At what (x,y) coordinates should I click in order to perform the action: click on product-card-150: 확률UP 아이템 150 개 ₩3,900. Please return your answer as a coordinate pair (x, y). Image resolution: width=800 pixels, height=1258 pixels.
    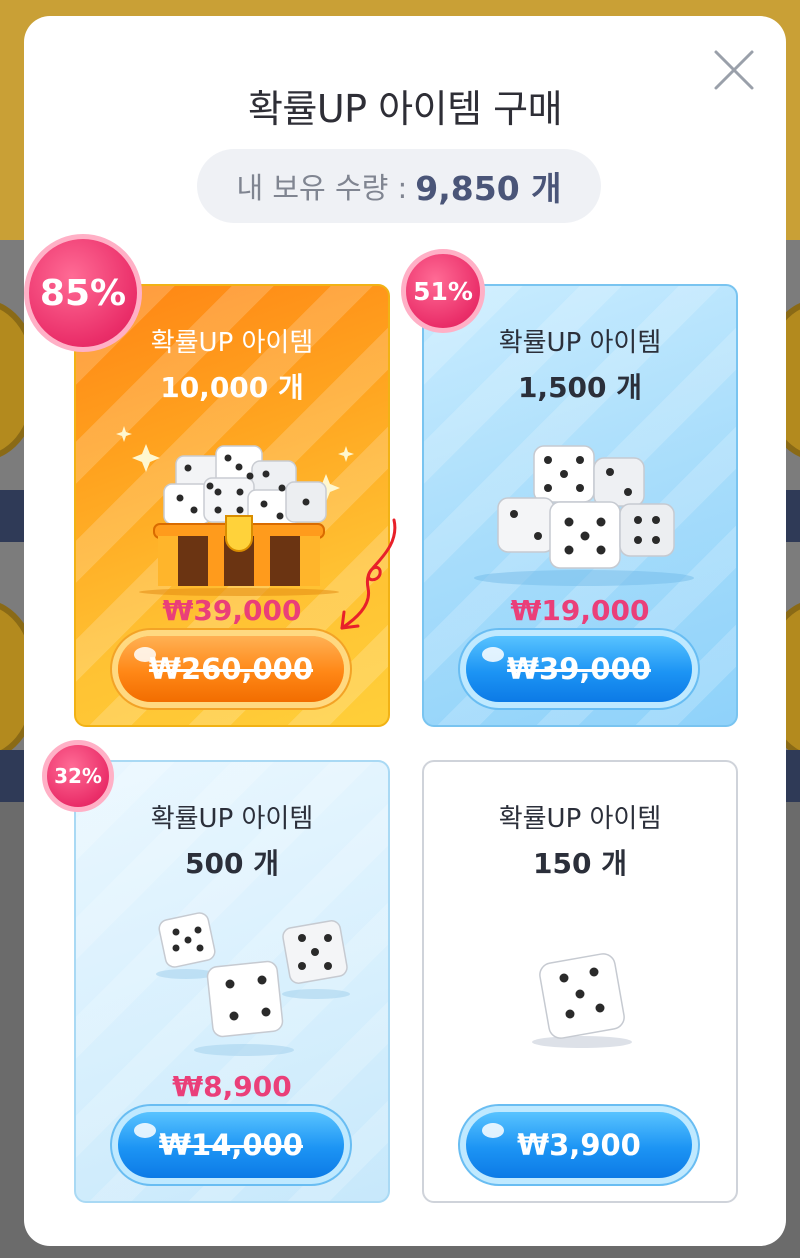
    Looking at the image, I should click on (580, 981).